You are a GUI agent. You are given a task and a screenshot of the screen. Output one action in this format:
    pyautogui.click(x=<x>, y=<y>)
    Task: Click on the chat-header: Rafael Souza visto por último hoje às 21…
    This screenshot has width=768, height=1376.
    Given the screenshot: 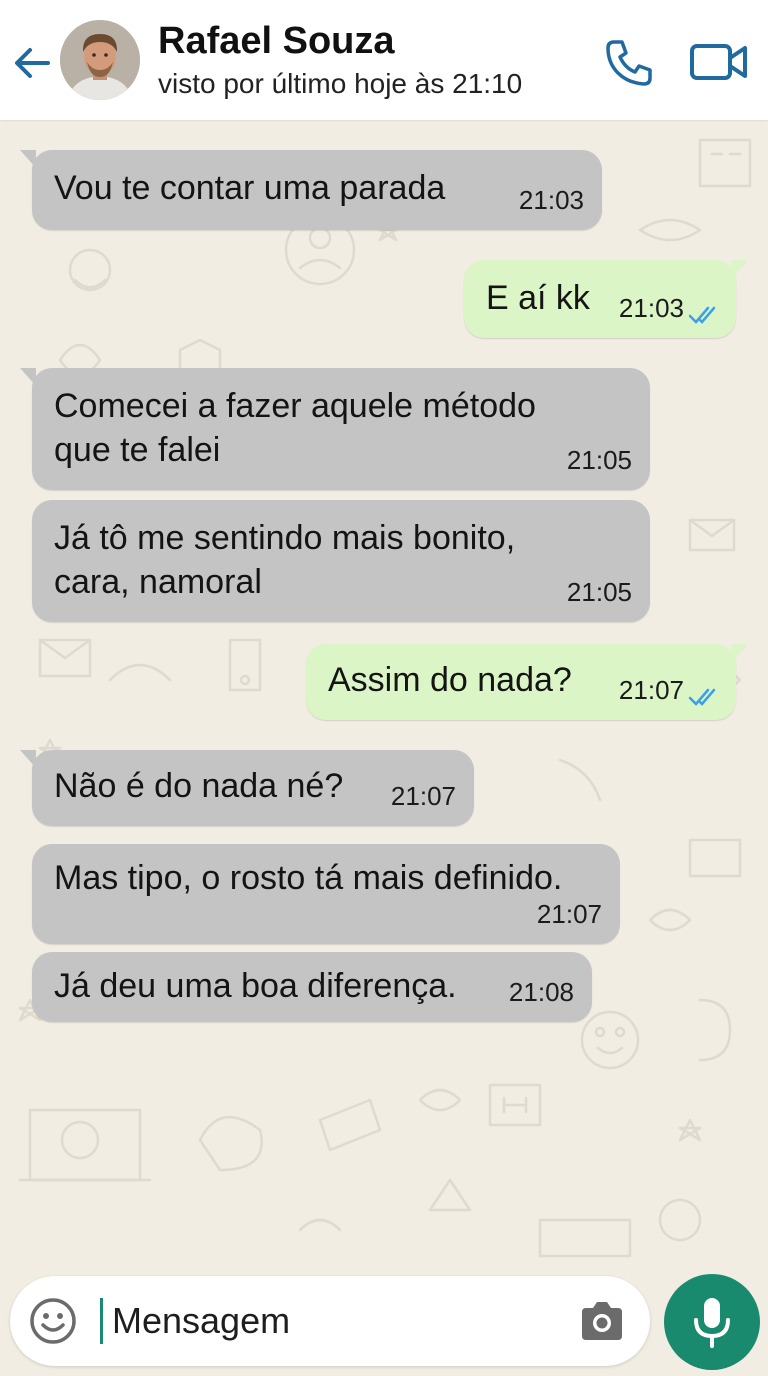 What is the action you would take?
    pyautogui.click(x=384, y=60)
    